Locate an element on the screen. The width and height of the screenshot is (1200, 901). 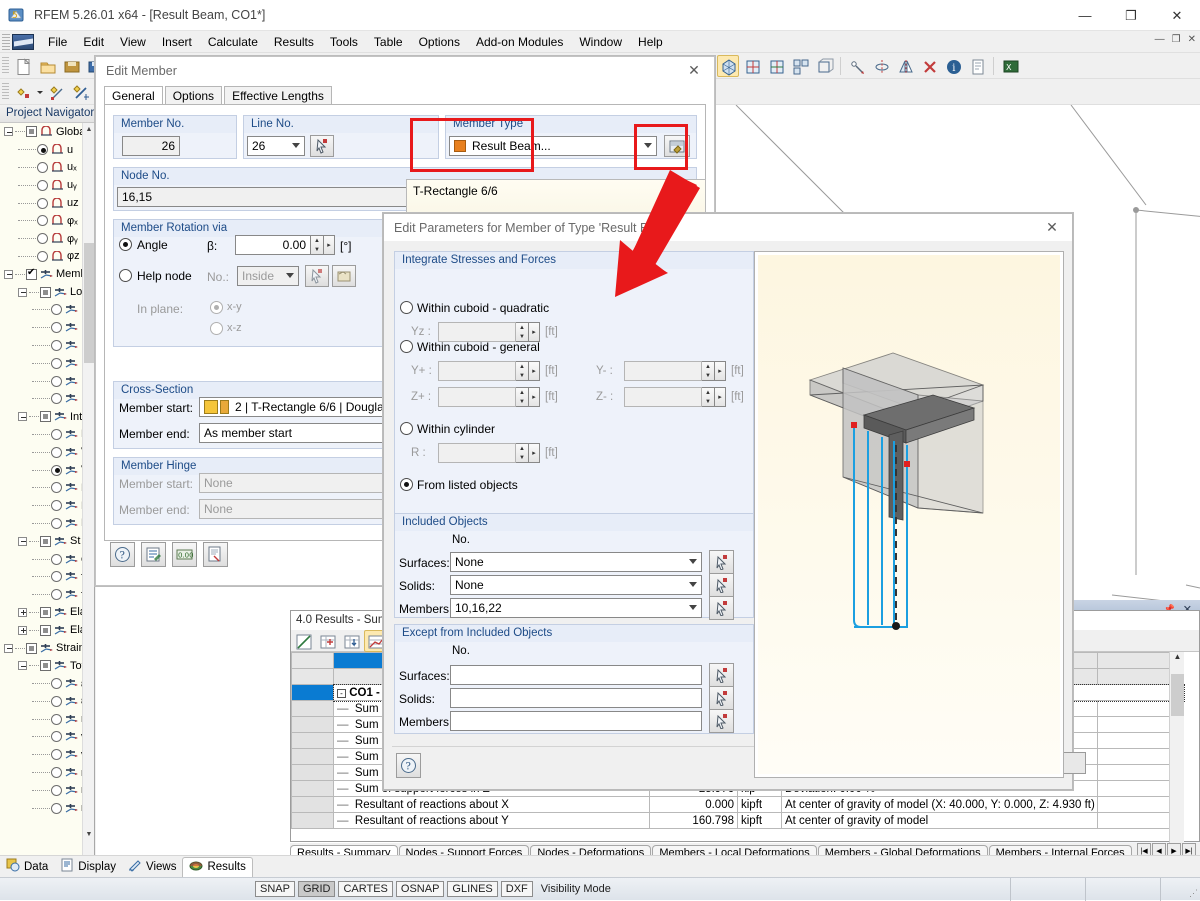
except-solids-input is located at coordinates (576, 698).